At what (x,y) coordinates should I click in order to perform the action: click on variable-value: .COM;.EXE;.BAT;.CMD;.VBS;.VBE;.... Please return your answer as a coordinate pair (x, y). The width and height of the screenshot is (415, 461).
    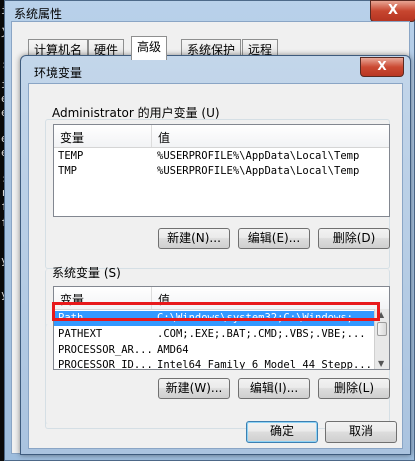
    Looking at the image, I should click on (261, 334).